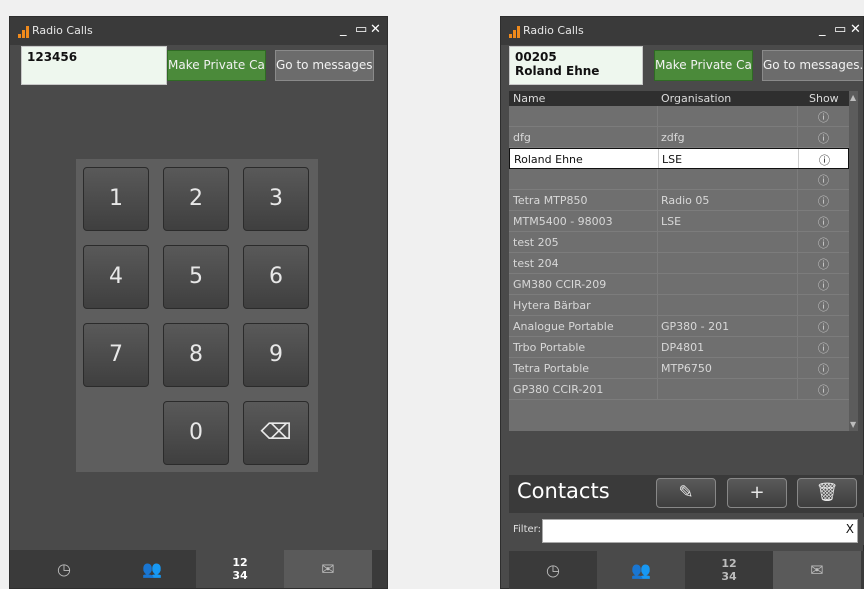 The height and width of the screenshot is (589, 864). I want to click on table-row: Tetra MTP850 Radio 05 ⓘ, so click(679, 200).